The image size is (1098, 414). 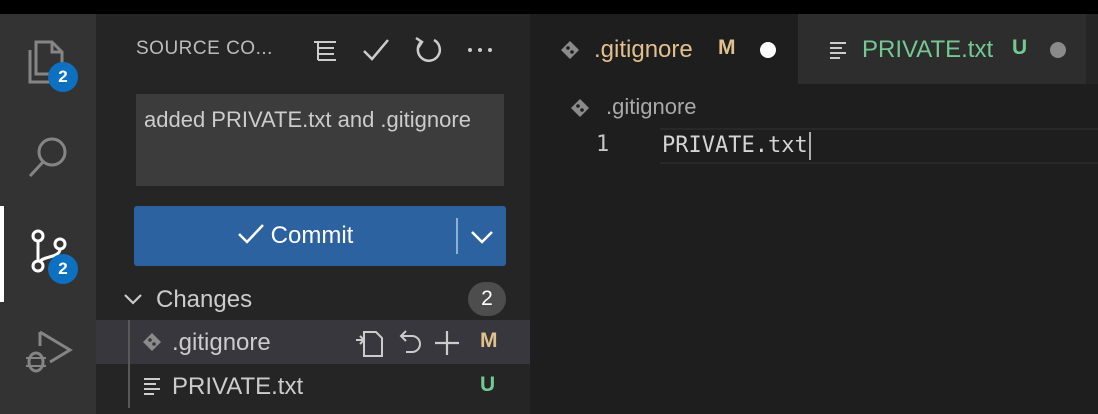 What do you see at coordinates (63, 77) in the screenshot?
I see `explorer-badge: 2` at bounding box center [63, 77].